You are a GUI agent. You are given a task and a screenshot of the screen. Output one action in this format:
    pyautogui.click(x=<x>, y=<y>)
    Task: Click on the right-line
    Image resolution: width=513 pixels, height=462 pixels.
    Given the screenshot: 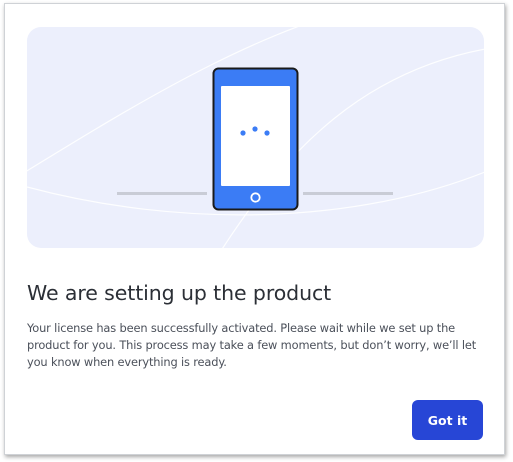 What is the action you would take?
    pyautogui.click(x=348, y=193)
    